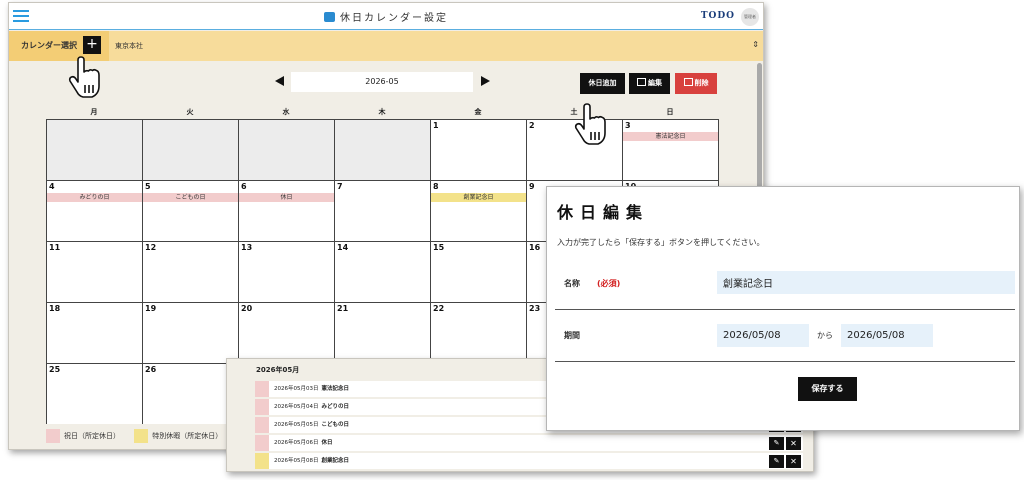  I want to click on holiday-label: みどりの日, so click(94, 197).